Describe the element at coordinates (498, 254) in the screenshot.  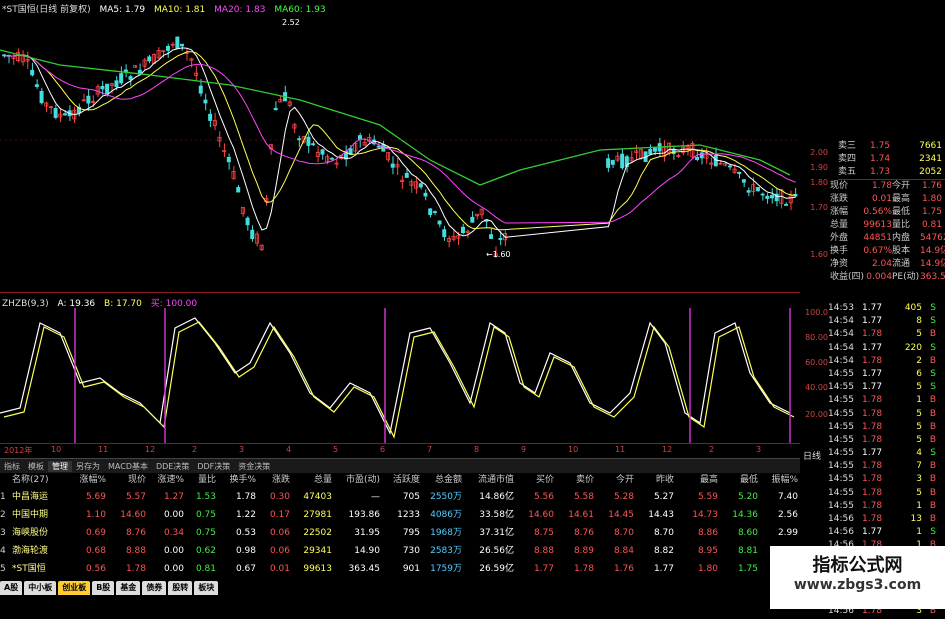
I see `price-low-label: ←1.60` at that location.